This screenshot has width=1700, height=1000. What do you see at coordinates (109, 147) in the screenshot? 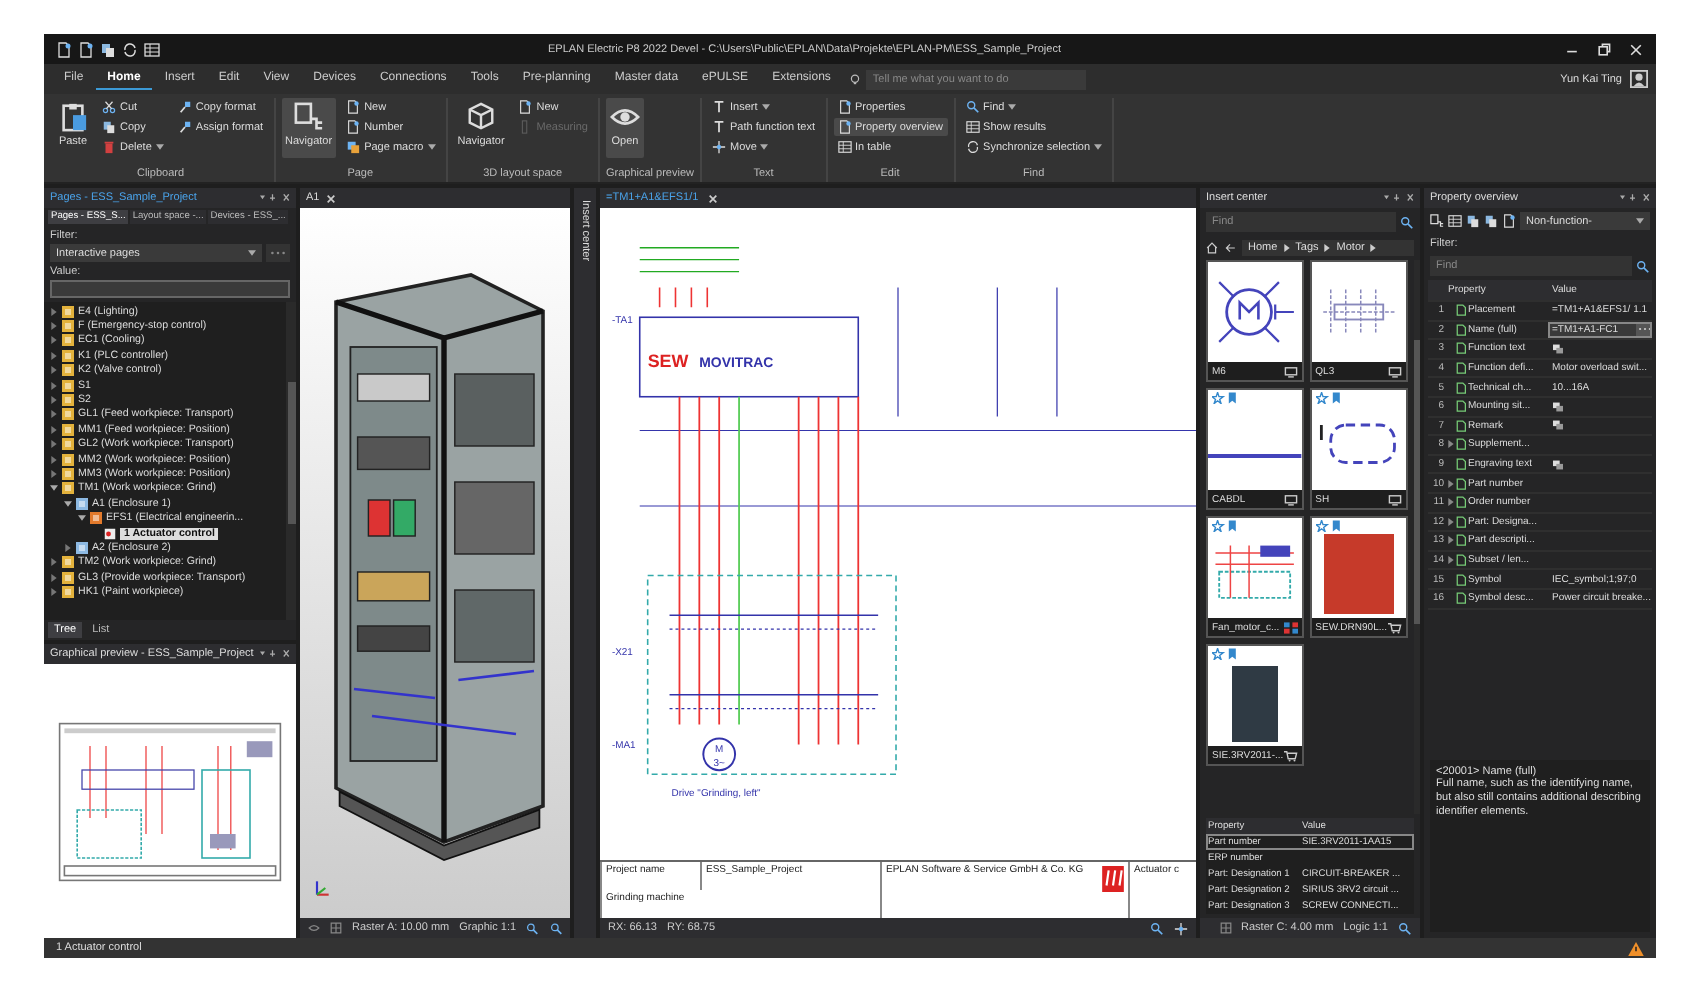
I see `delete-icon` at bounding box center [109, 147].